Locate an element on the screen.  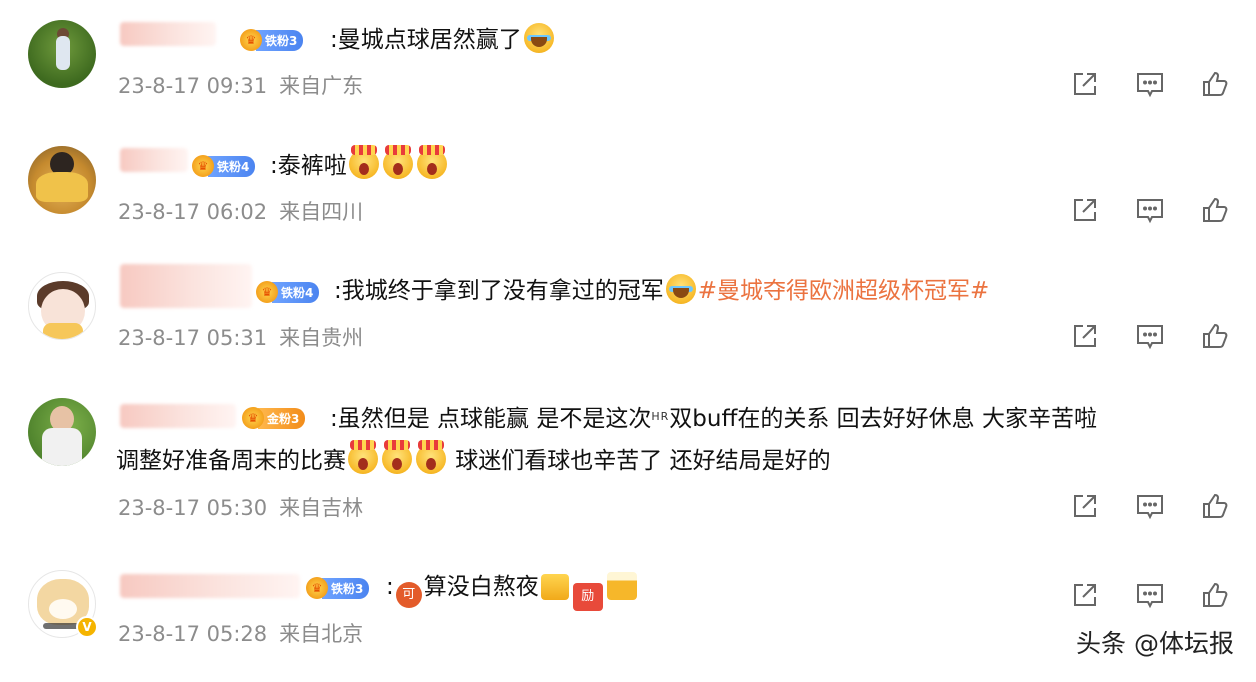
comment-meta: 23-8-17 05:30 来自吉林 is located at coordinates (240, 507).